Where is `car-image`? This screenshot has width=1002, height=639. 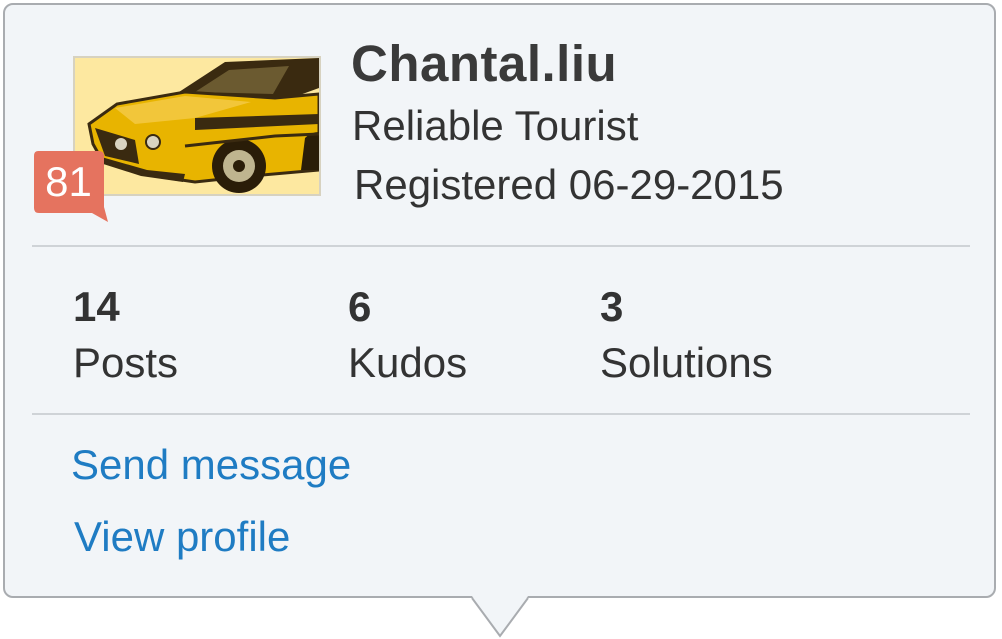
car-image is located at coordinates (197, 126).